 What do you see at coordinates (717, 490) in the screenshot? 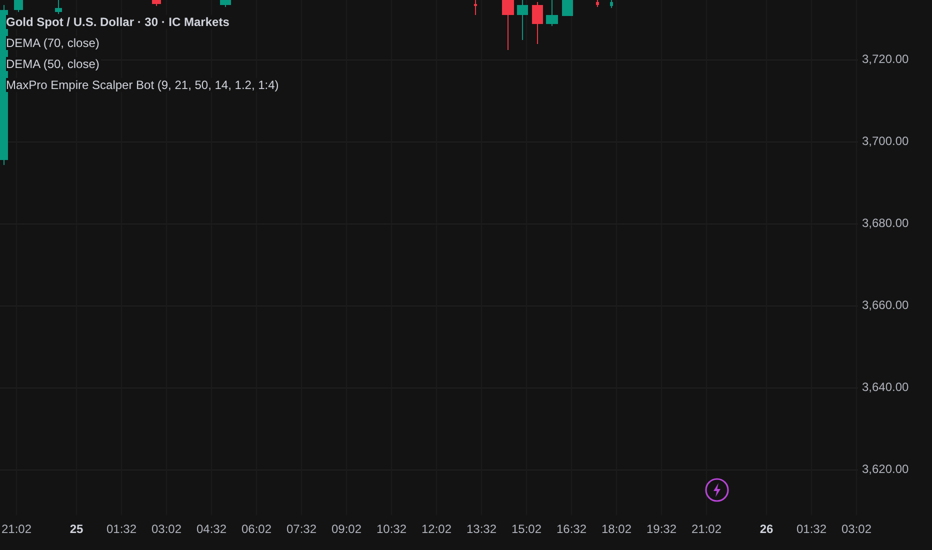
I see `lightning-icon` at bounding box center [717, 490].